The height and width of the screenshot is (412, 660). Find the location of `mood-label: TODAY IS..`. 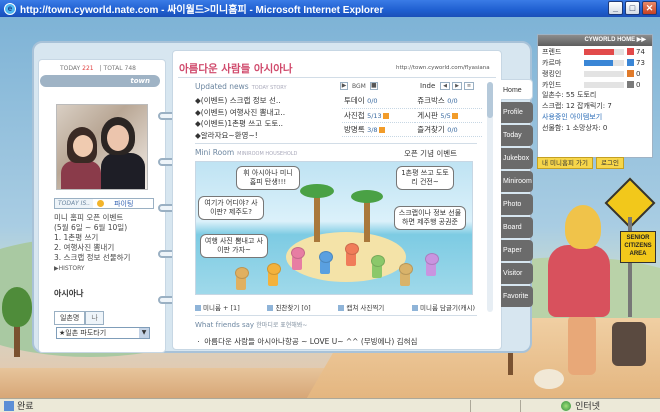

mood-label: TODAY IS.. is located at coordinates (74, 203).